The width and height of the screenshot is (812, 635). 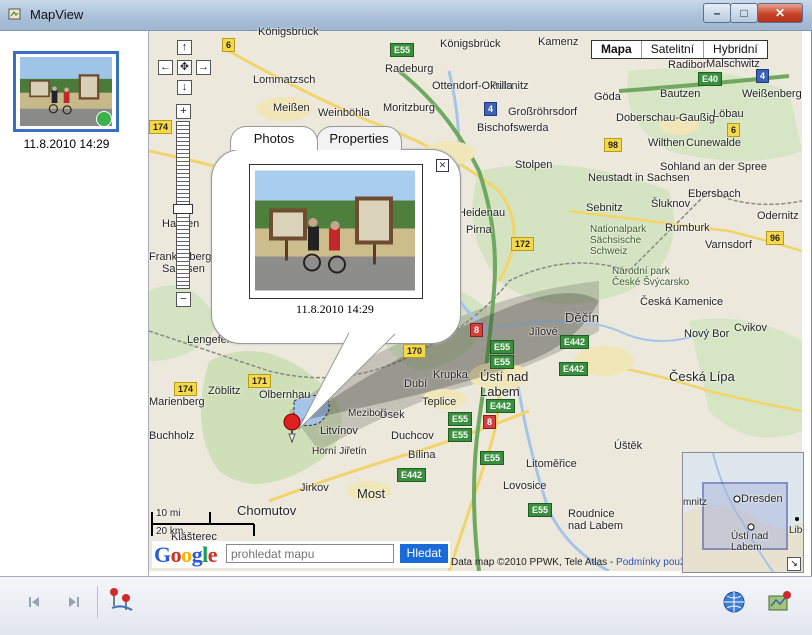 What do you see at coordinates (314, 488) in the screenshot?
I see `place-label: Jirkov` at bounding box center [314, 488].